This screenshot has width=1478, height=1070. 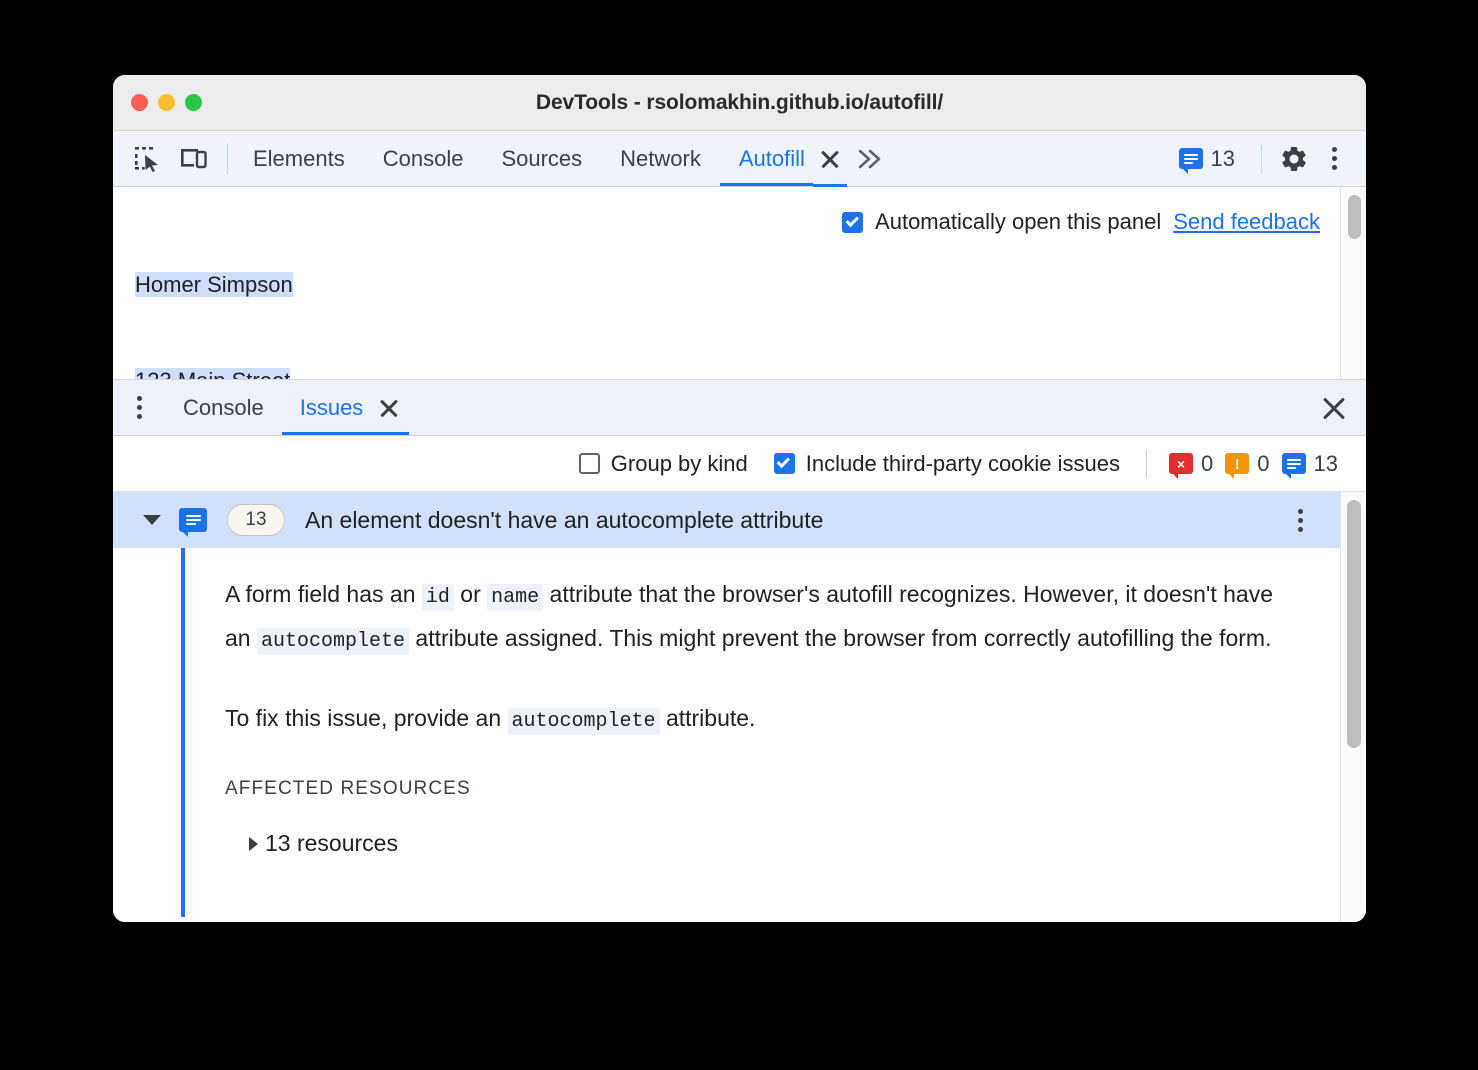 I want to click on tab-network: Network, so click(x=660, y=158).